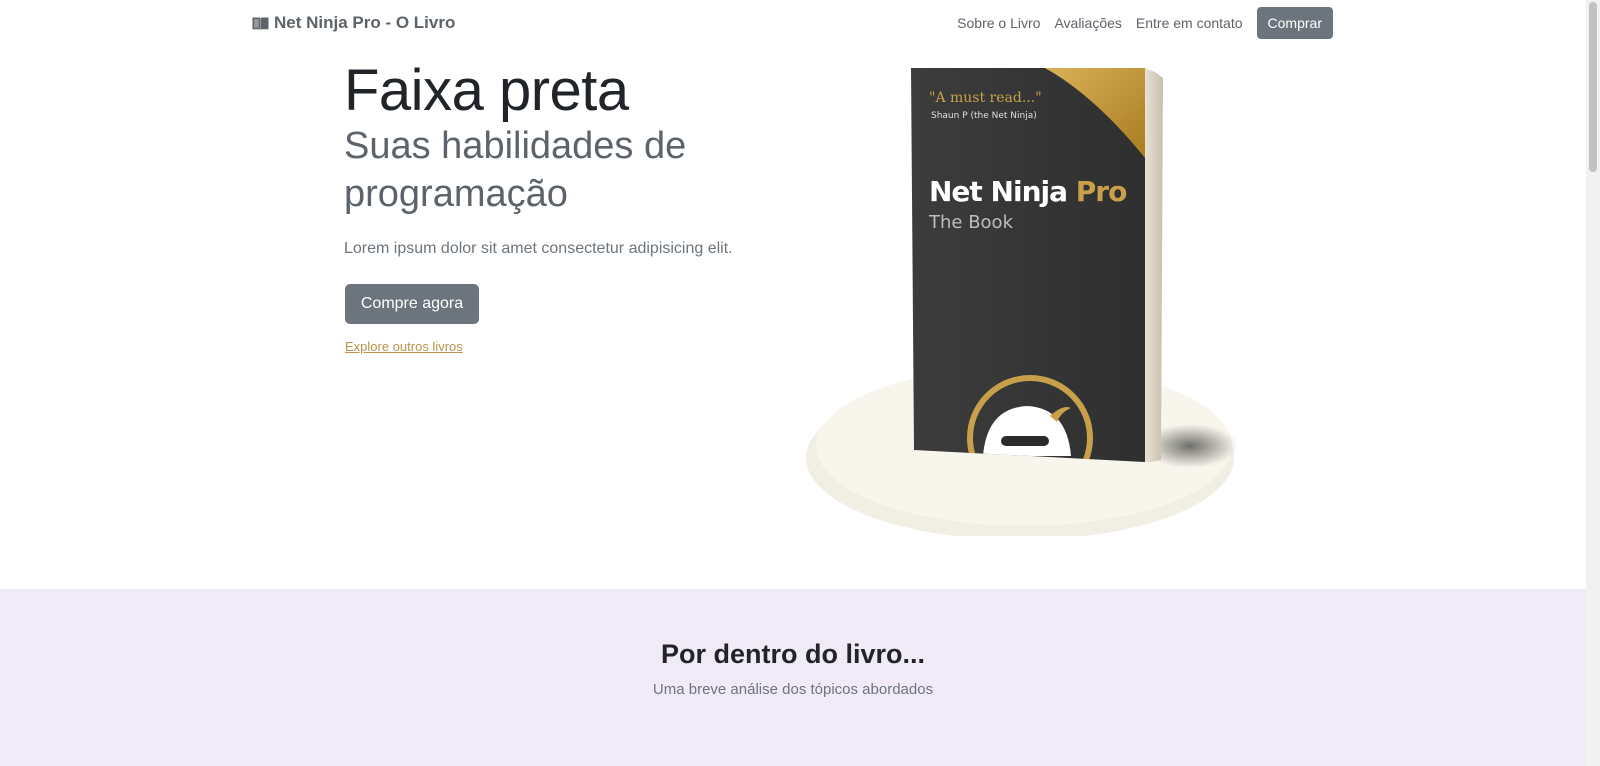 The image size is (1600, 766). I want to click on svg-text: Net Ninja Pro, so click(1028, 191).